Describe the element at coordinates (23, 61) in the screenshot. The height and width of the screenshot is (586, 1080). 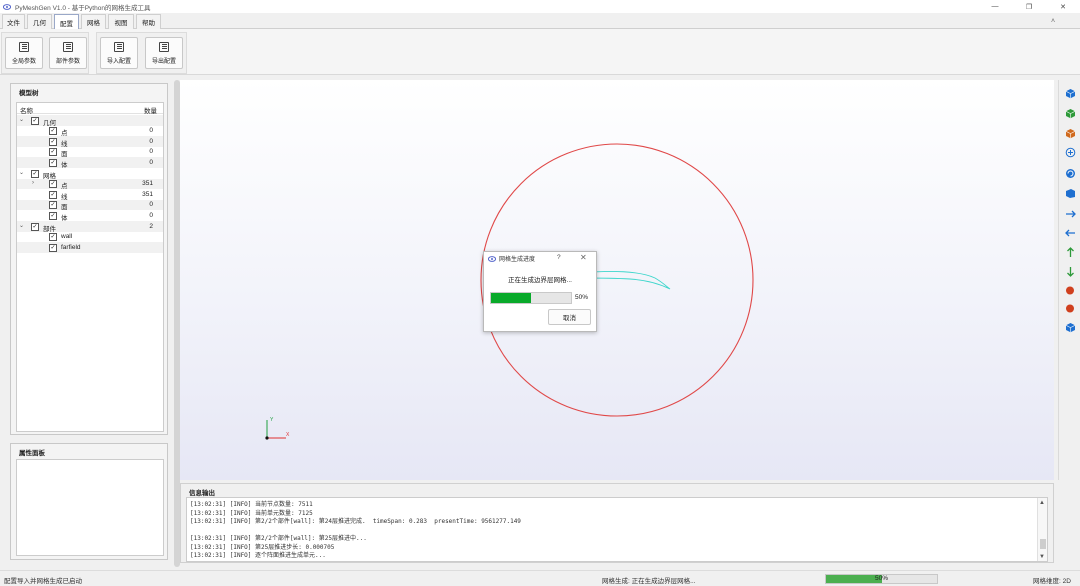
I see `global-params-label: 全局参数` at that location.